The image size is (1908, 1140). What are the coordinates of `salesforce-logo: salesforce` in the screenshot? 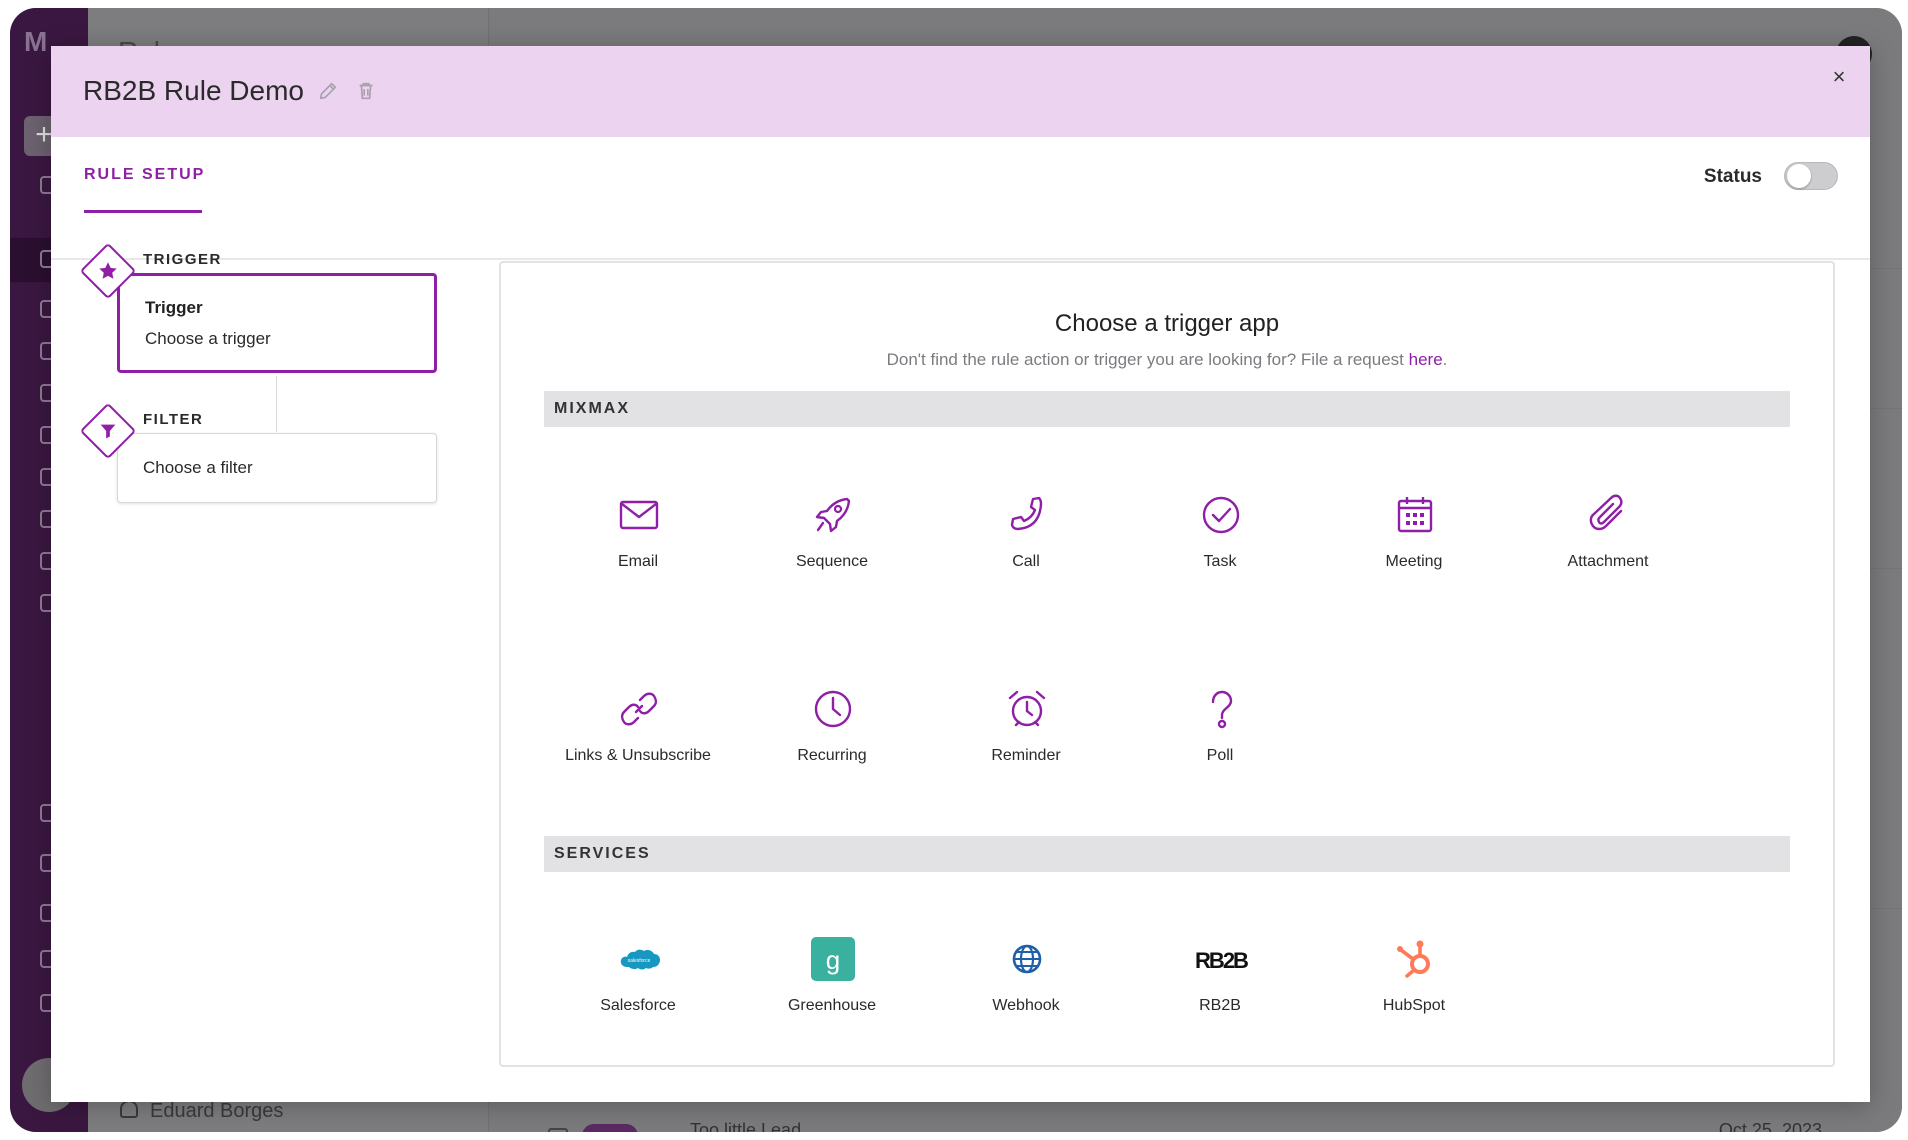 It's located at (640, 959).